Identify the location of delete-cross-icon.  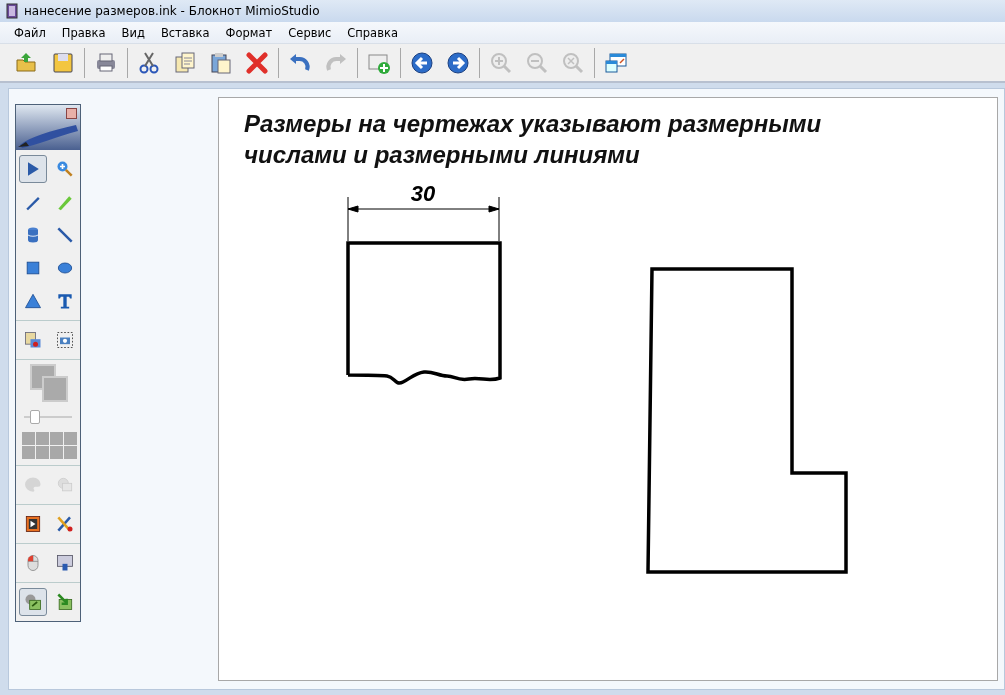
(257, 62).